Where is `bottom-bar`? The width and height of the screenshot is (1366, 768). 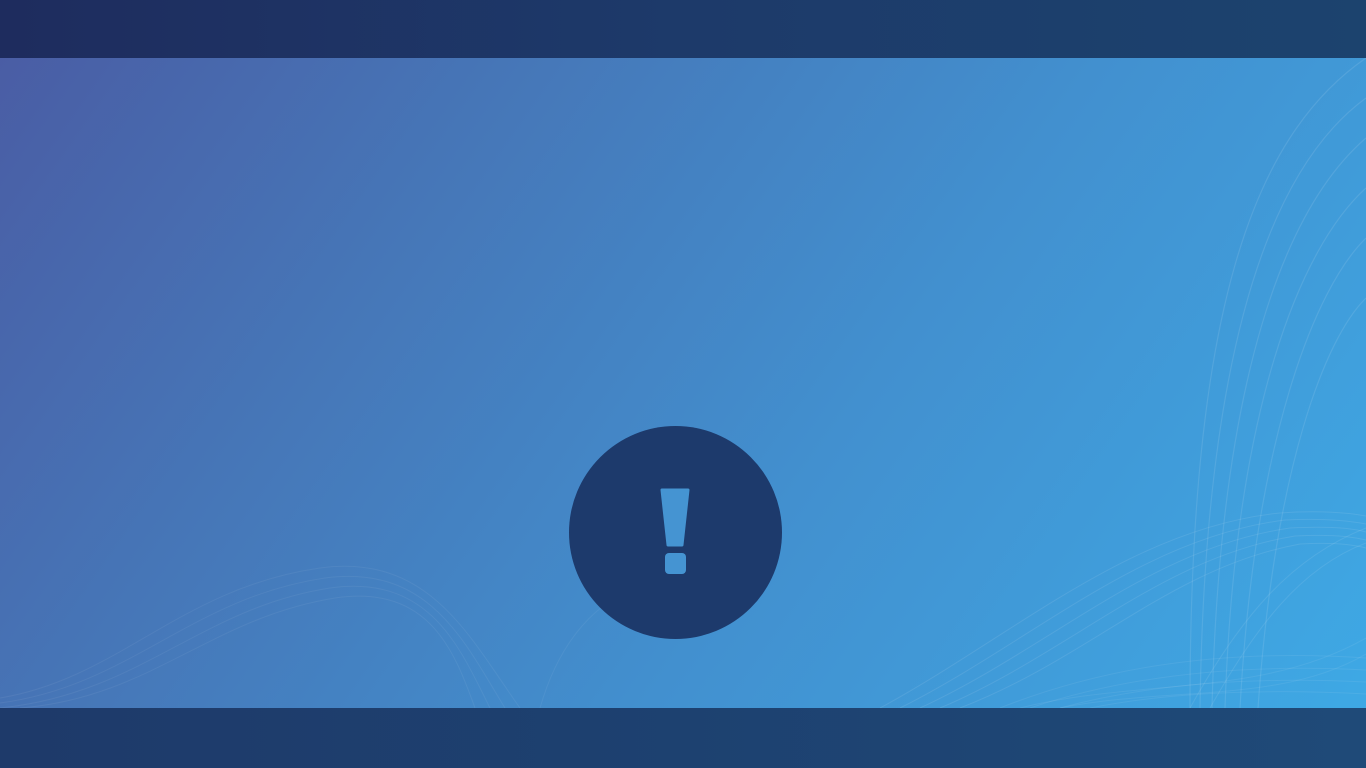 bottom-bar is located at coordinates (683, 738).